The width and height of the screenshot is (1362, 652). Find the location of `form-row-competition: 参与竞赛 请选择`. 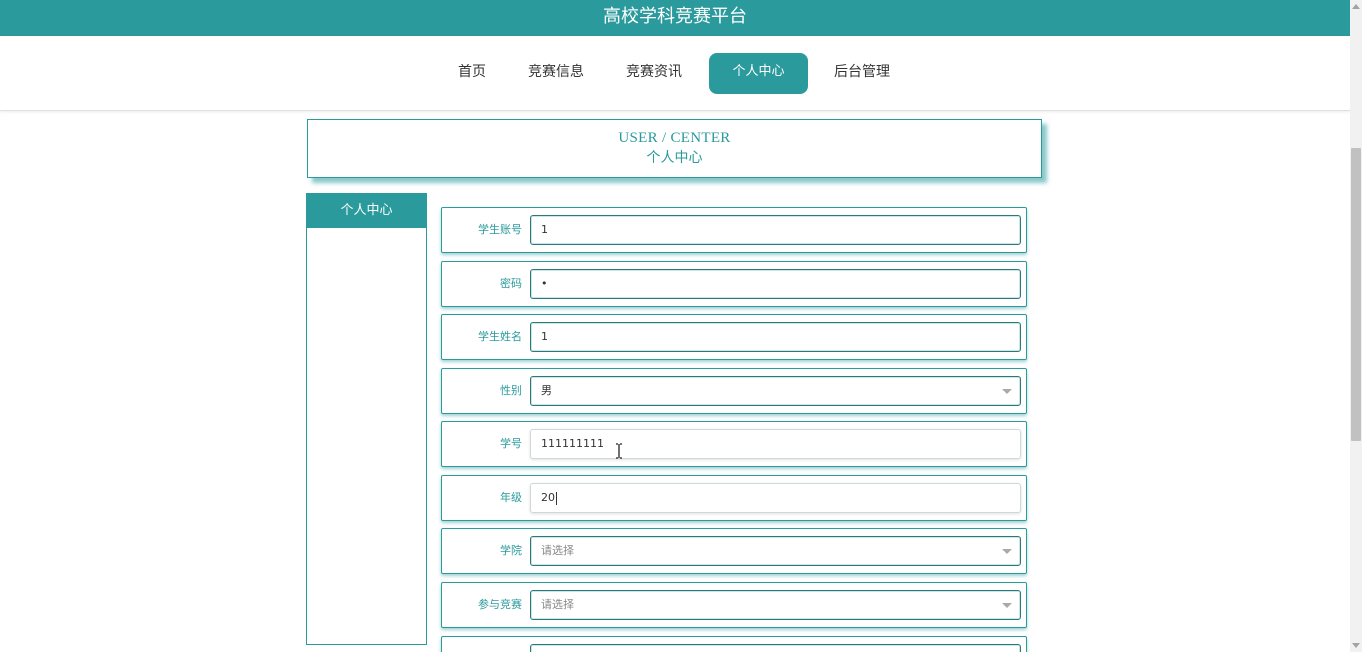

form-row-competition: 参与竞赛 请选择 is located at coordinates (734, 605).